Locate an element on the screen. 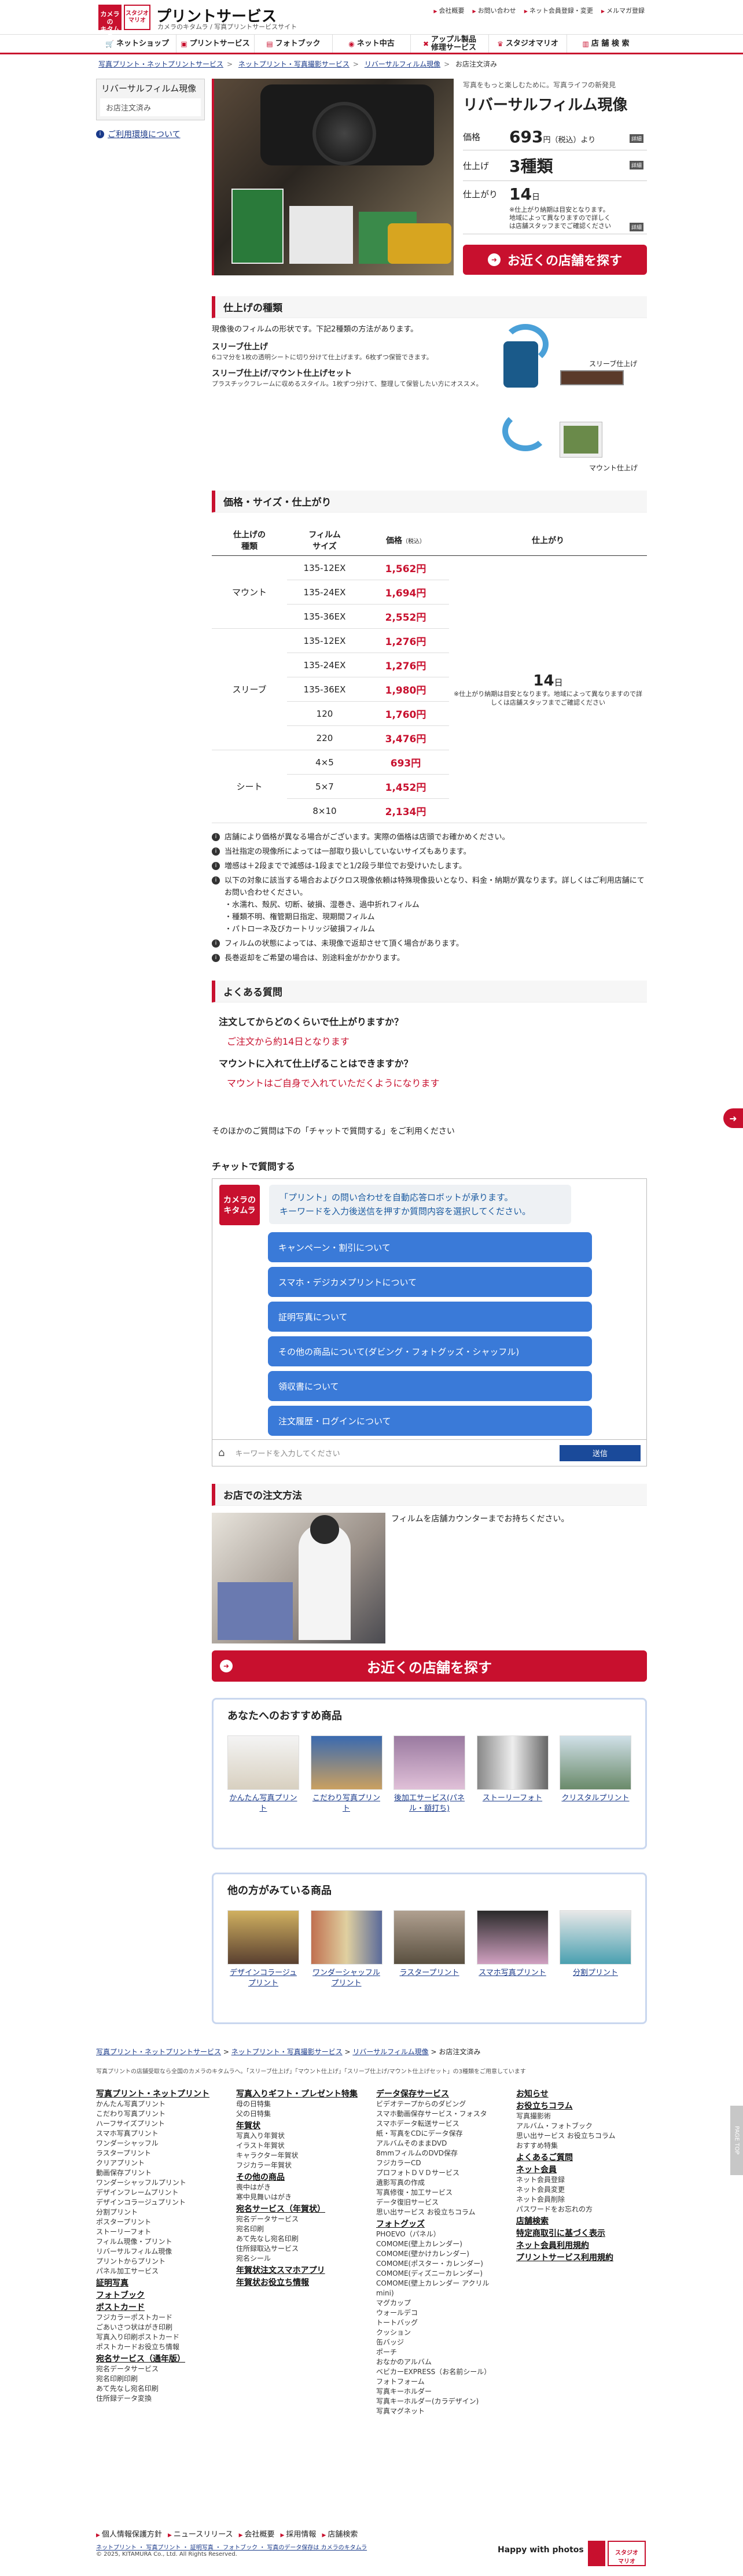 The width and height of the screenshot is (743, 2576). footer-link: リバーサルフィルム現像 is located at coordinates (159, 2252).